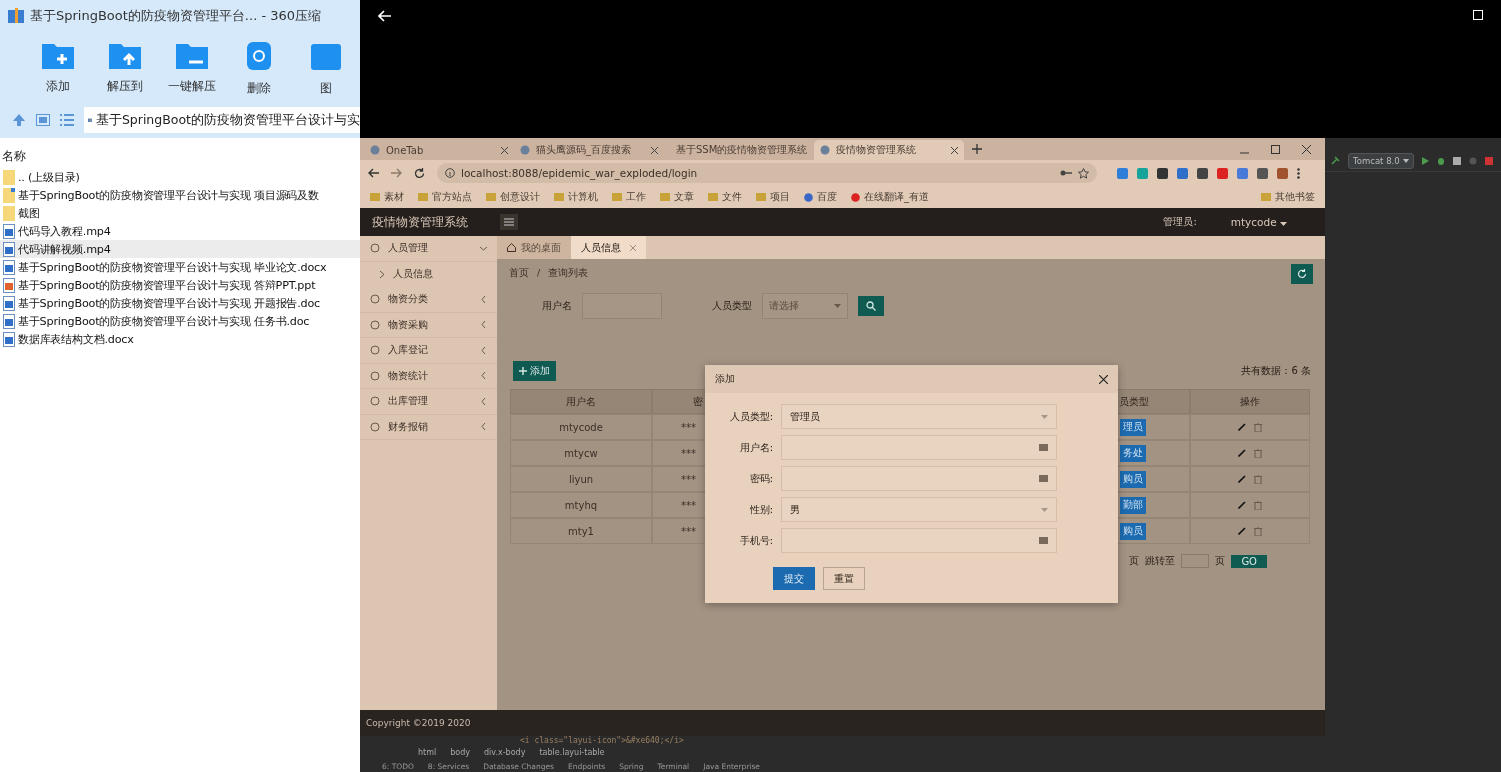 Image resolution: width=1501 pixels, height=772 pixels. I want to click on table-cell: mty1, so click(581, 531).